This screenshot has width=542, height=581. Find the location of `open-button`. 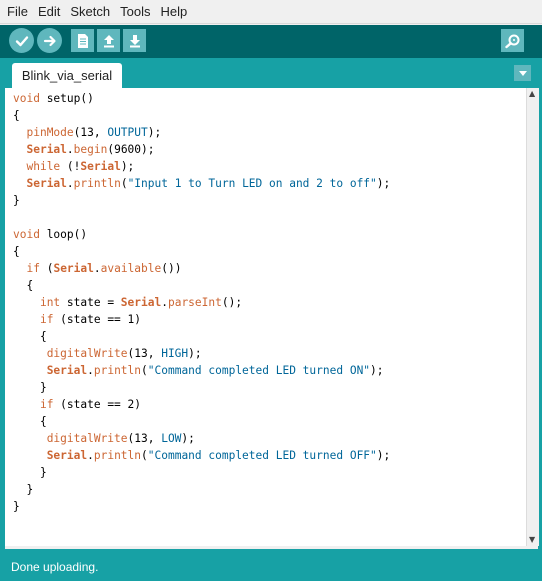

open-button is located at coordinates (108, 40).